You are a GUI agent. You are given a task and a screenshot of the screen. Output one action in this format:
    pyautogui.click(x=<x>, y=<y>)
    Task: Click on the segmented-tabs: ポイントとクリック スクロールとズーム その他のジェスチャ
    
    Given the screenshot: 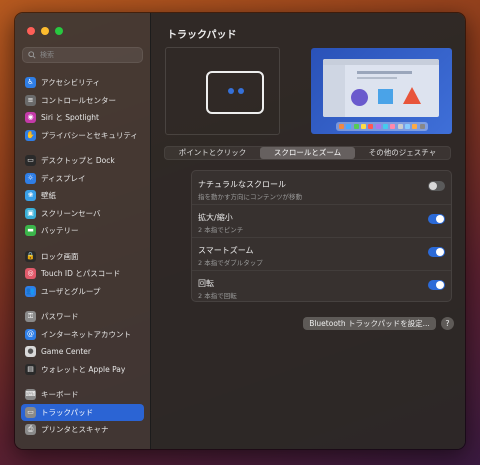 What is the action you would take?
    pyautogui.click(x=307, y=153)
    